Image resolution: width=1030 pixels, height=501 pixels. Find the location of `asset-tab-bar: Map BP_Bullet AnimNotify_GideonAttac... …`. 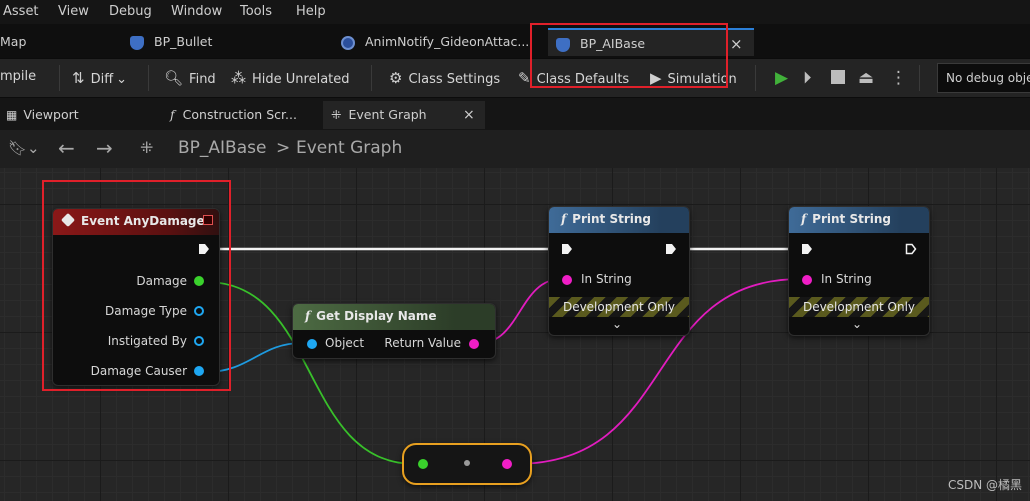

asset-tab-bar: Map BP_Bullet AnimNotify_GideonAttac... … is located at coordinates (515, 41).